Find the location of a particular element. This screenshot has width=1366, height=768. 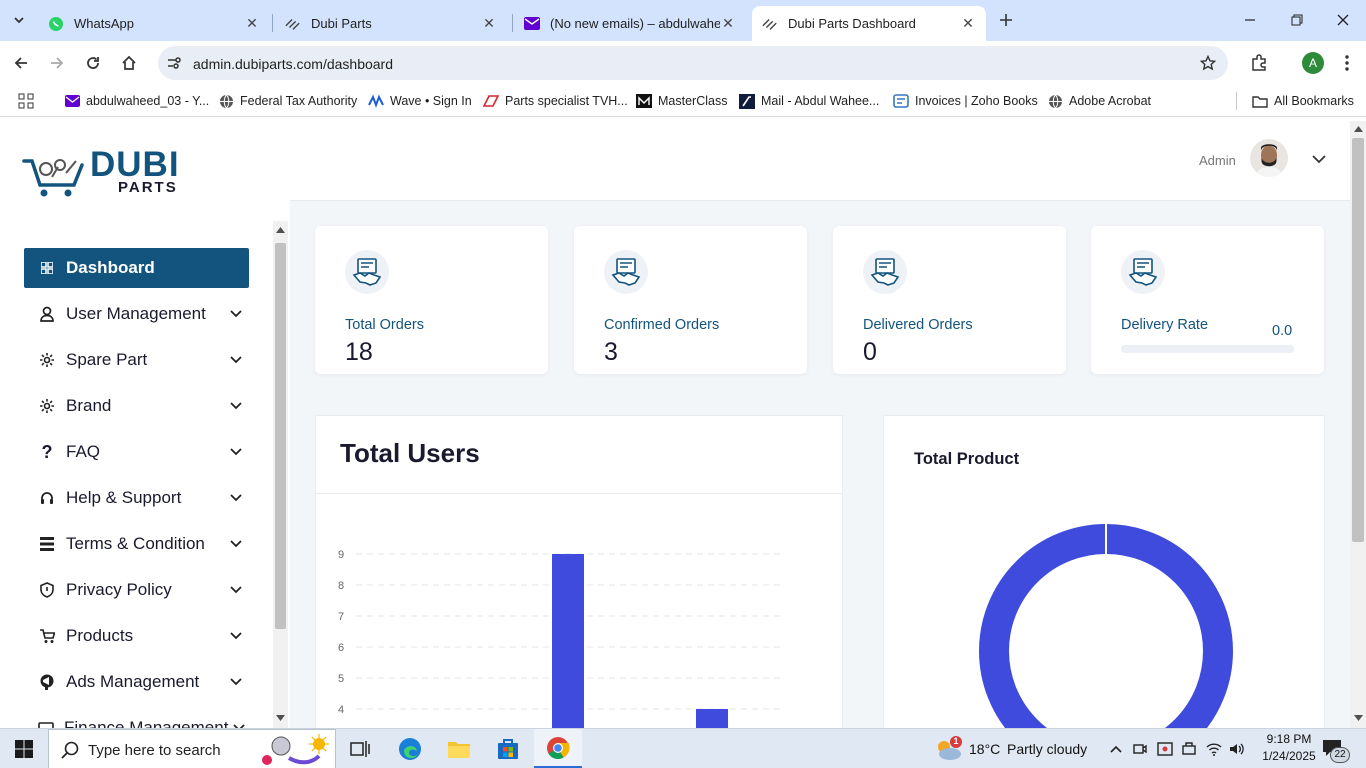

puzzle-icon is located at coordinates (1259, 62).